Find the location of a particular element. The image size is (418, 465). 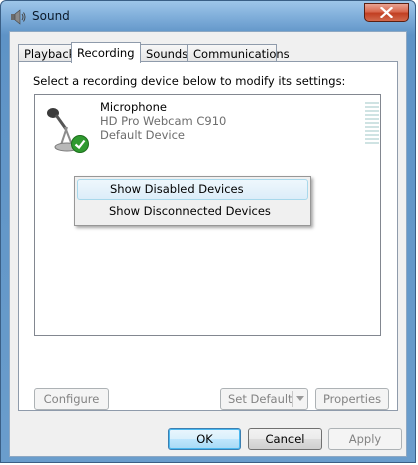

device-status: Default Device is located at coordinates (143, 135).